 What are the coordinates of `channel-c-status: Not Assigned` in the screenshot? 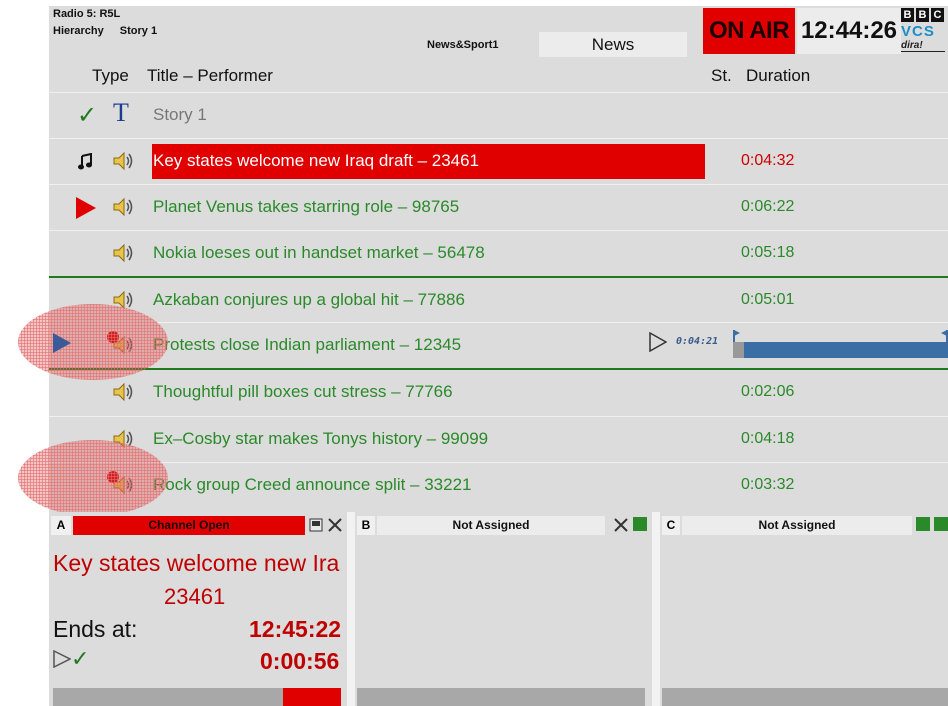 It's located at (797, 525).